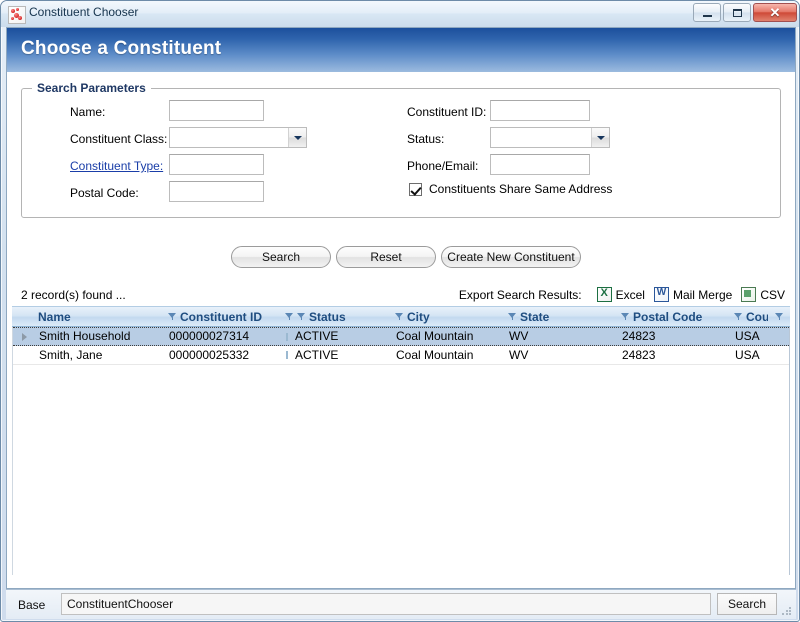 The image size is (800, 622). I want to click on share-same-address-label: Constituents Share Same Address, so click(521, 189).